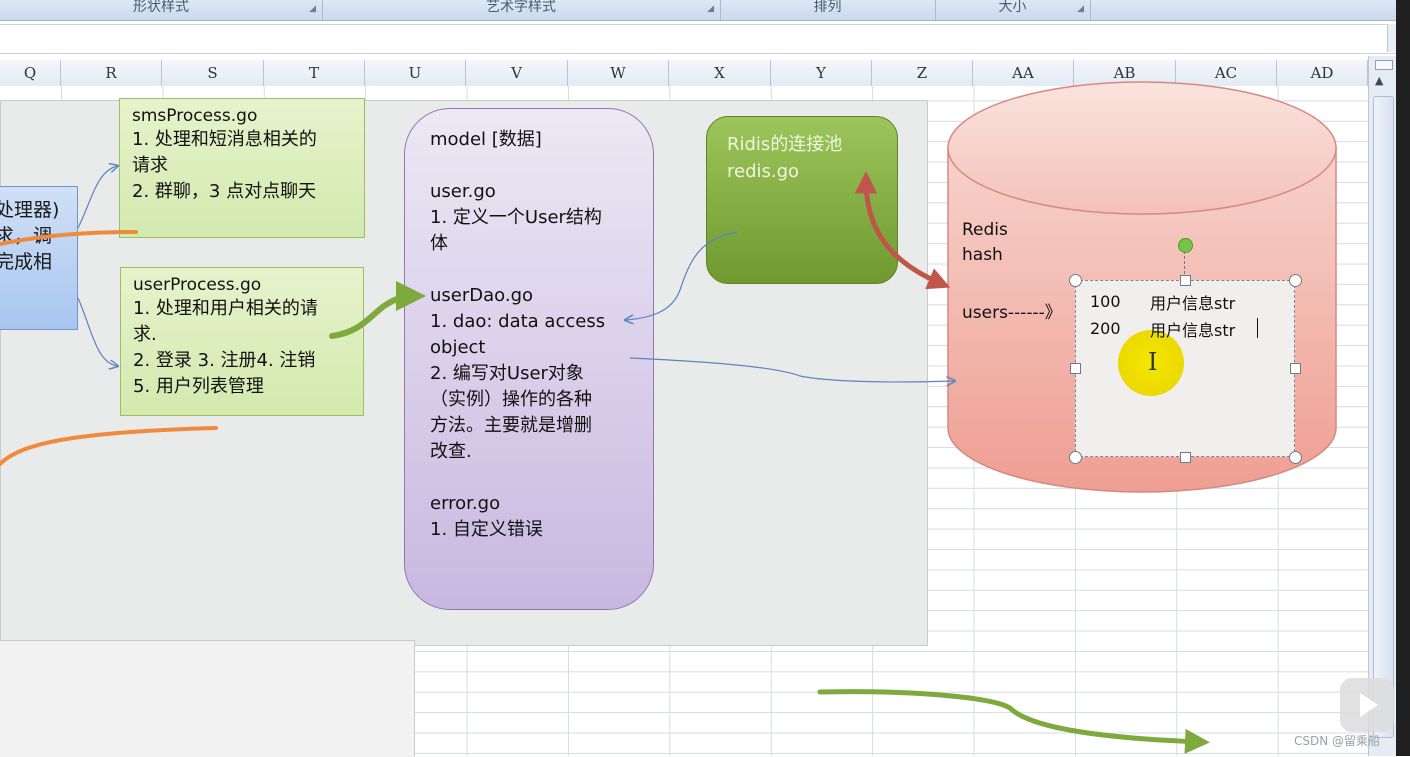 Image resolution: width=1410 pixels, height=757 pixels. Describe the element at coordinates (902, 230) in the screenshot. I see `red-double-arrow` at that location.